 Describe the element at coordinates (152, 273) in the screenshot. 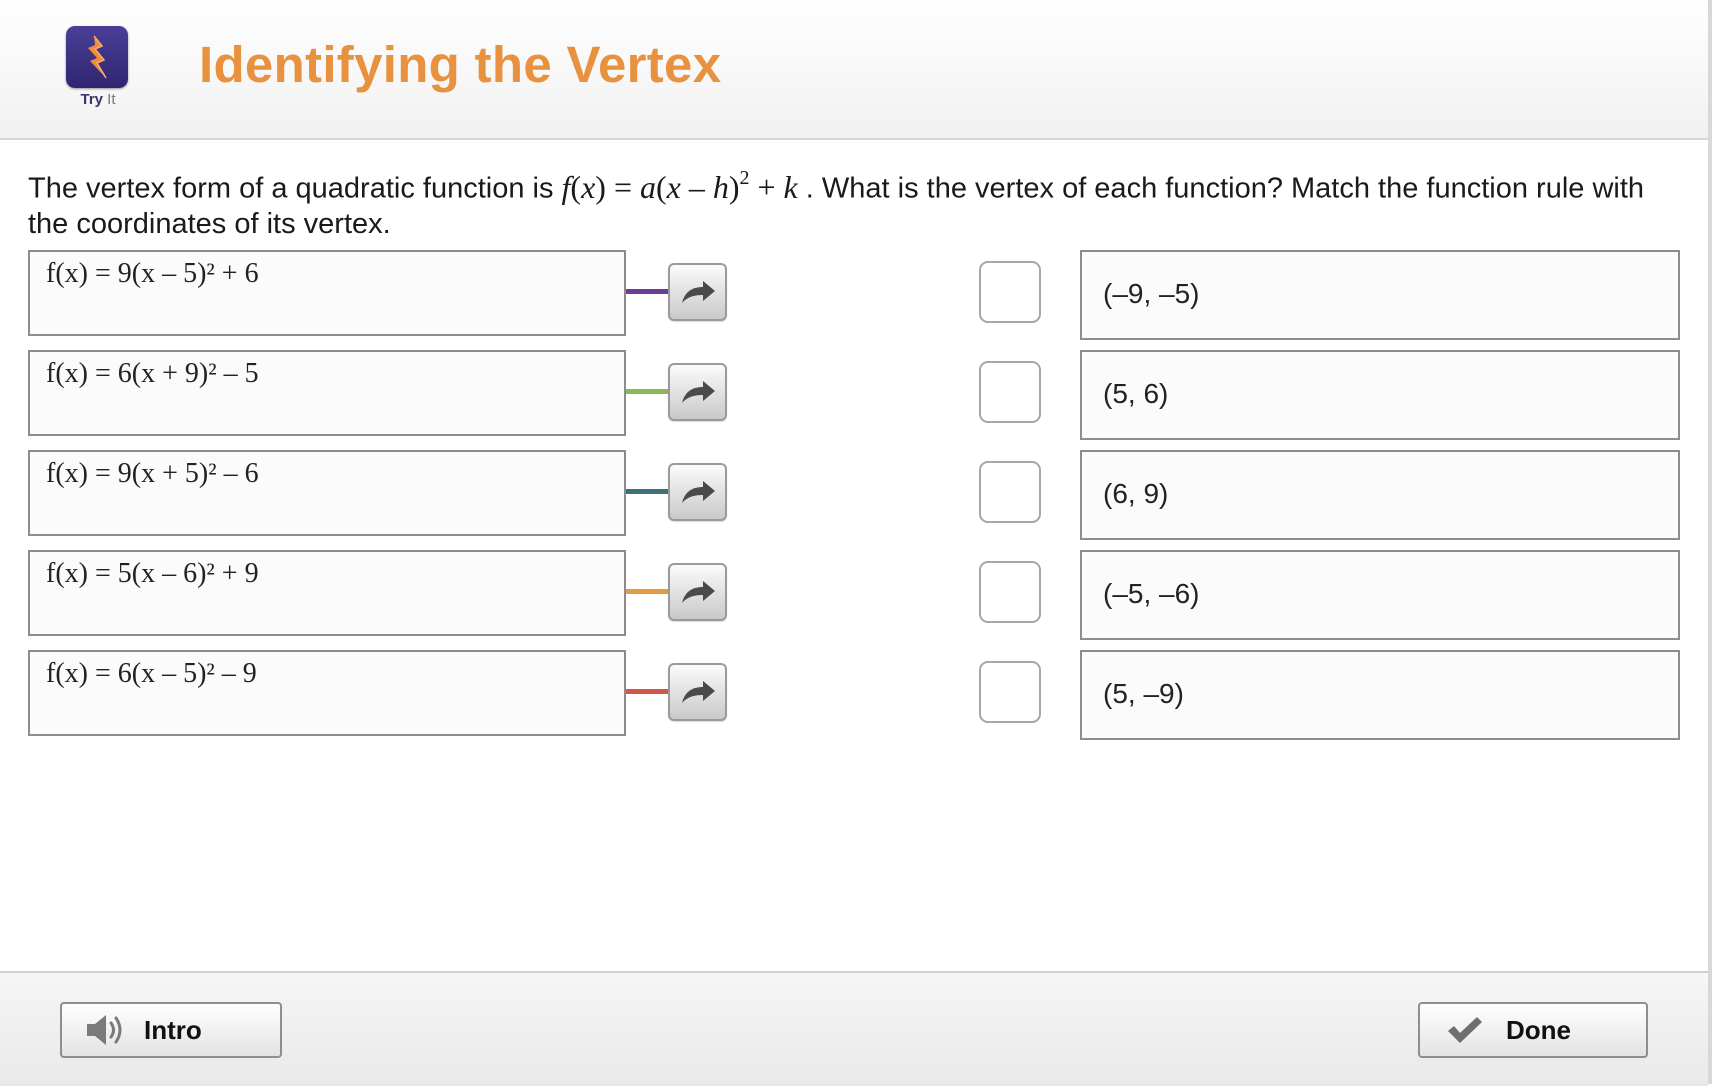

I see `function-rule: f(x) = 9(x – 5)² + 6` at that location.